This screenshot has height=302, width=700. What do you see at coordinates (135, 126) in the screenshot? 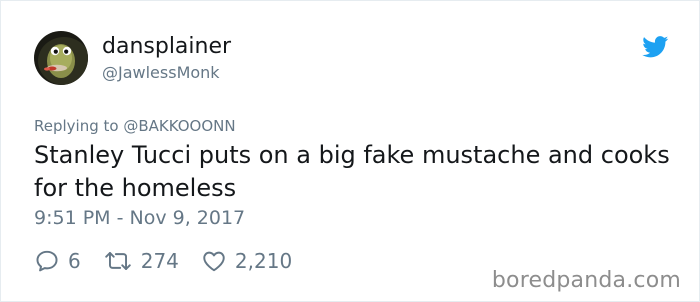
I see `replying-to-label: Replying to @BAKKOOONN` at bounding box center [135, 126].